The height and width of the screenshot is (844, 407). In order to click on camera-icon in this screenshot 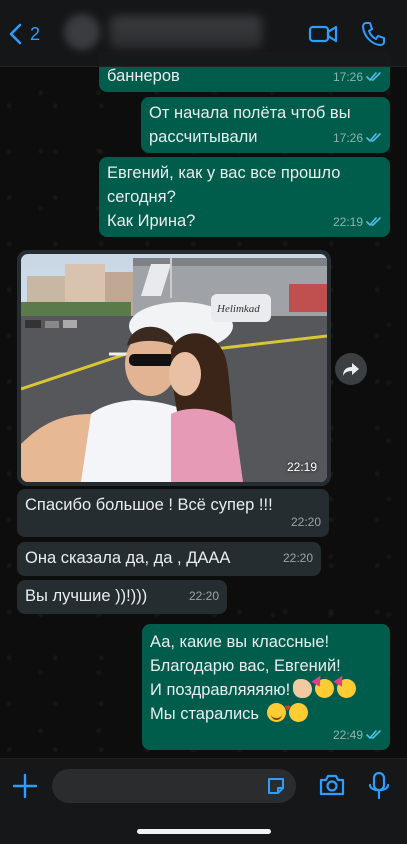, I will do `click(332, 785)`.